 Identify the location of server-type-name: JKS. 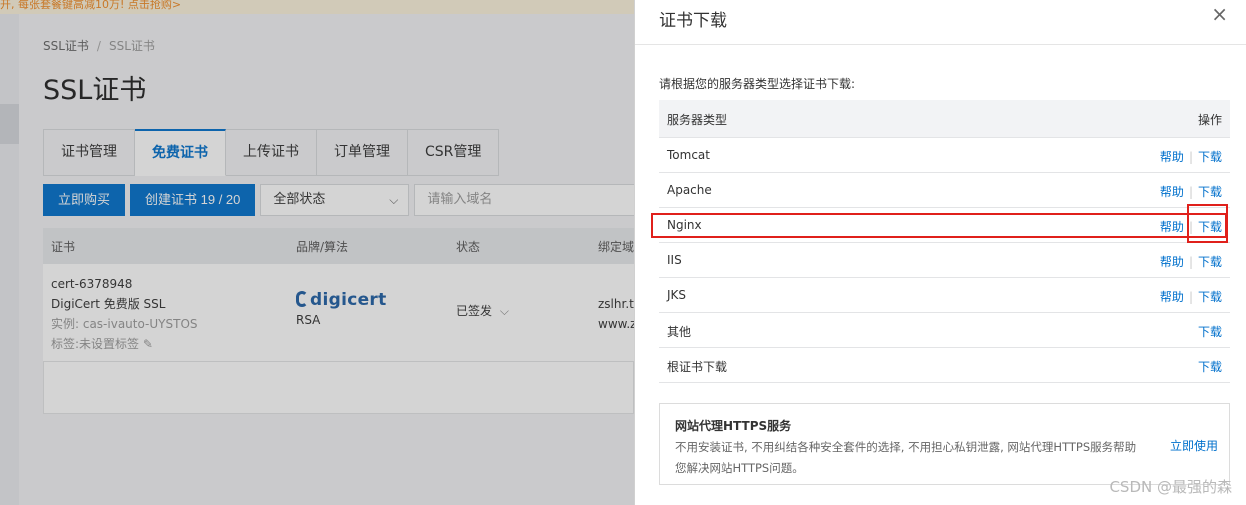
(677, 295).